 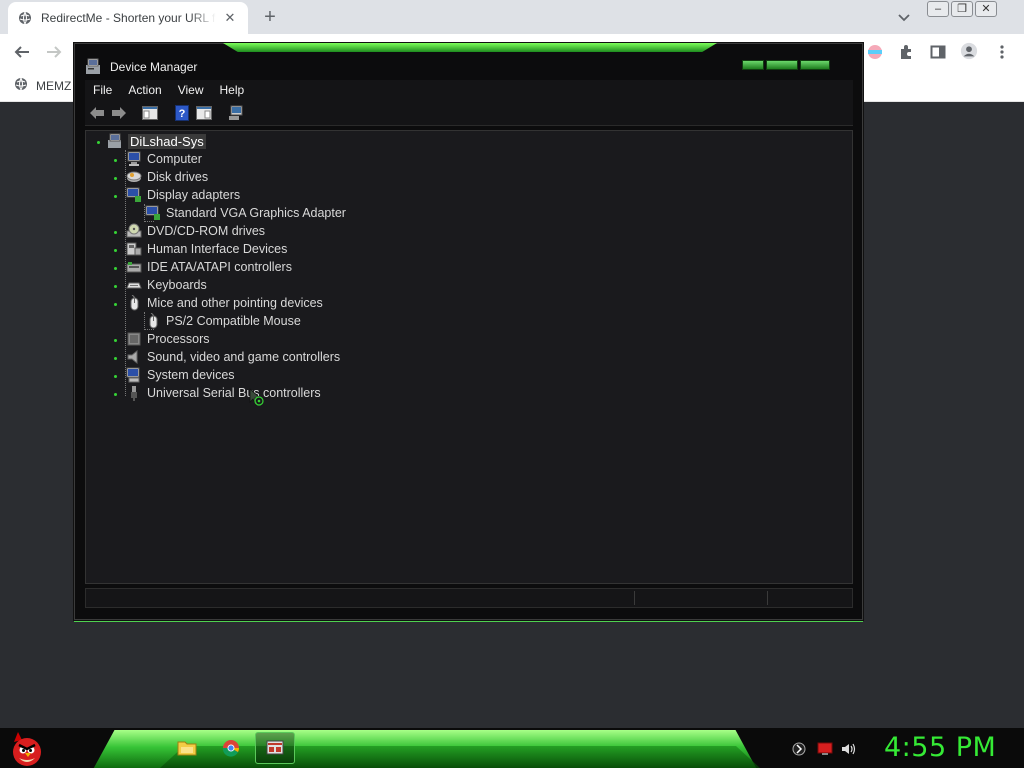 I want to click on chrome-icon, so click(x=231, y=748).